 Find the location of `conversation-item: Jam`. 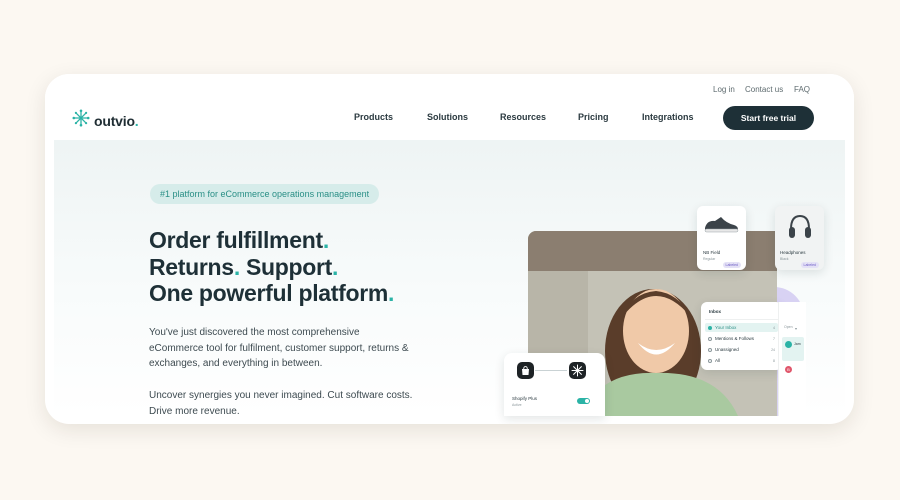

conversation-item: Jam is located at coordinates (793, 349).